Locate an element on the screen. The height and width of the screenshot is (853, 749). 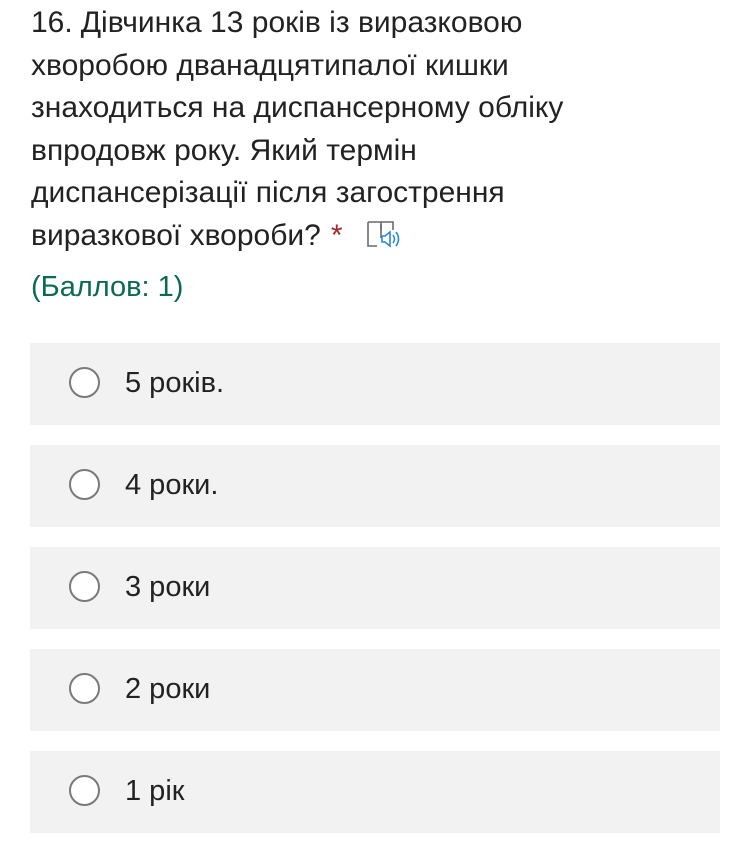
option-label: 3 роки is located at coordinates (168, 587).